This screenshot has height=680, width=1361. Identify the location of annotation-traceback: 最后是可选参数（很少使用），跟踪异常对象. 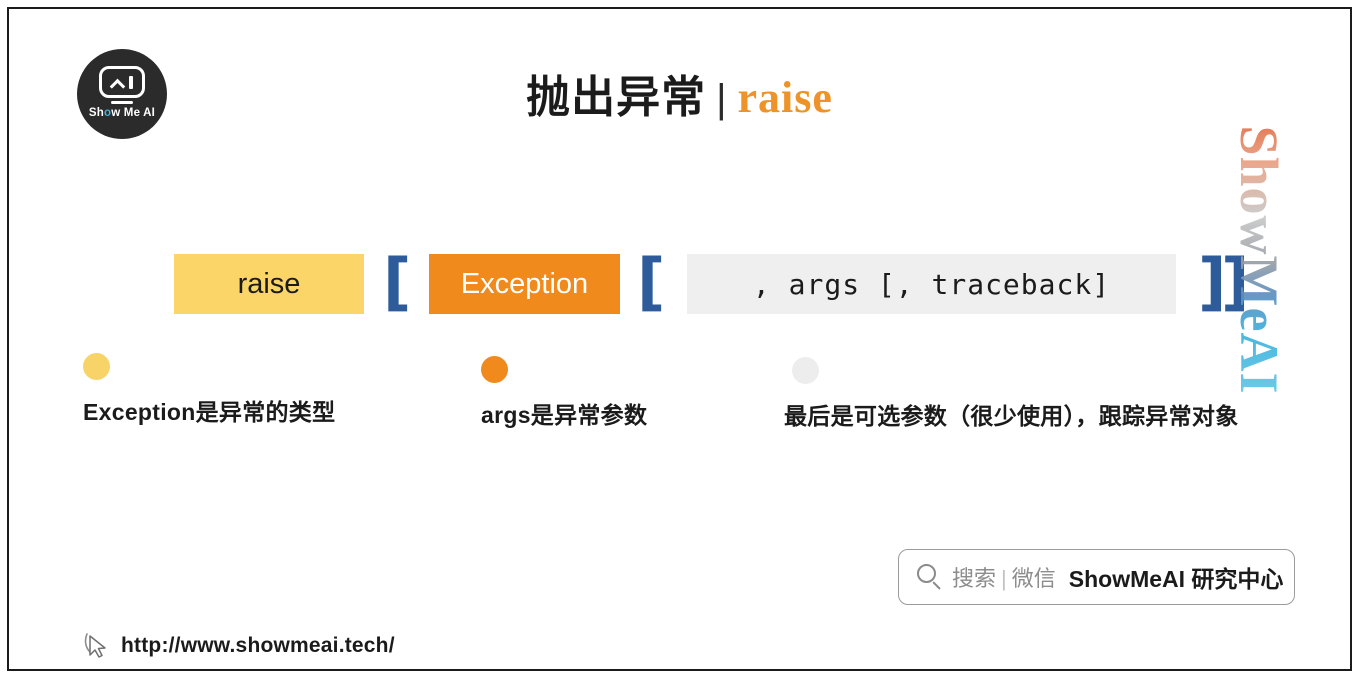
(1011, 394).